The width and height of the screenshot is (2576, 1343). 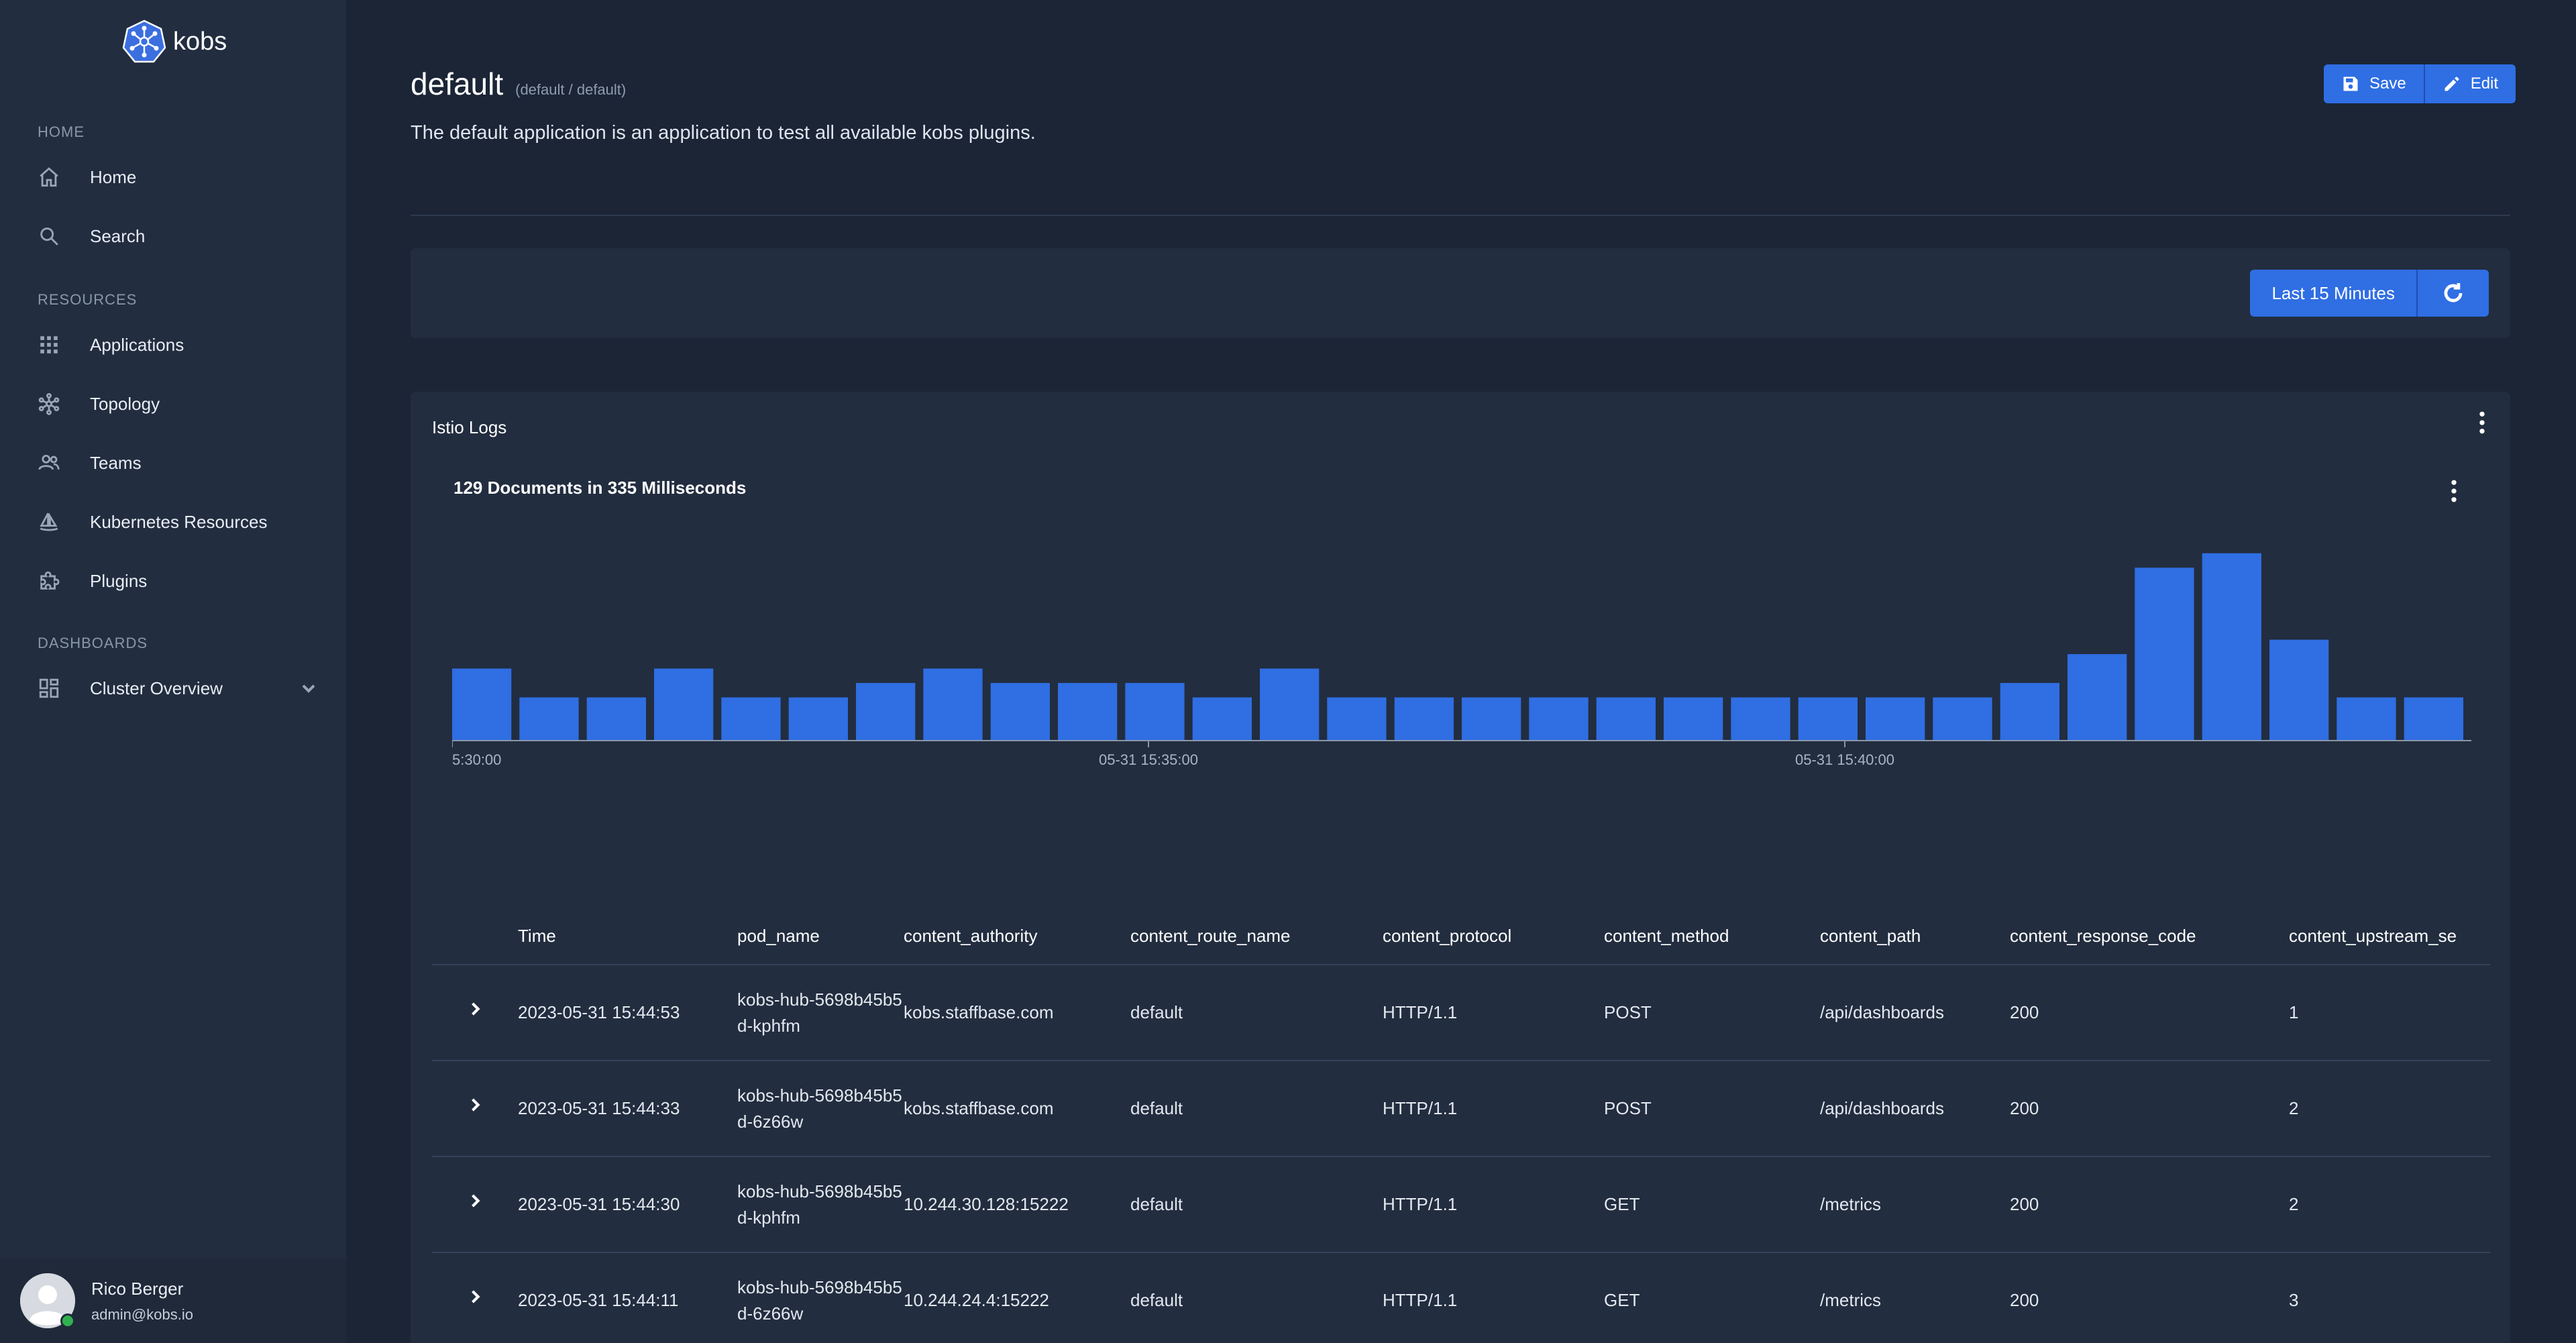 What do you see at coordinates (2482, 422) in the screenshot?
I see `panel-menu-kebab-icon` at bounding box center [2482, 422].